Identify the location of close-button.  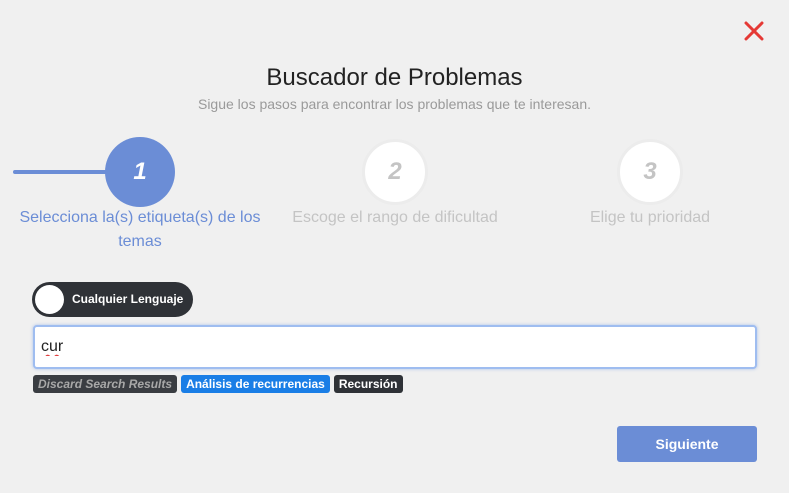
(754, 31).